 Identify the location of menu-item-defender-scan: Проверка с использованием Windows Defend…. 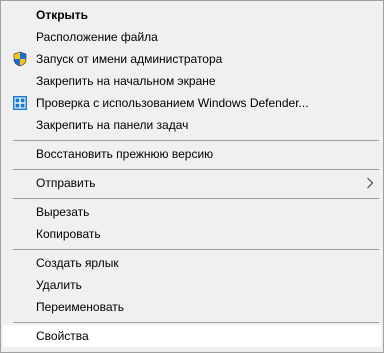
(192, 103).